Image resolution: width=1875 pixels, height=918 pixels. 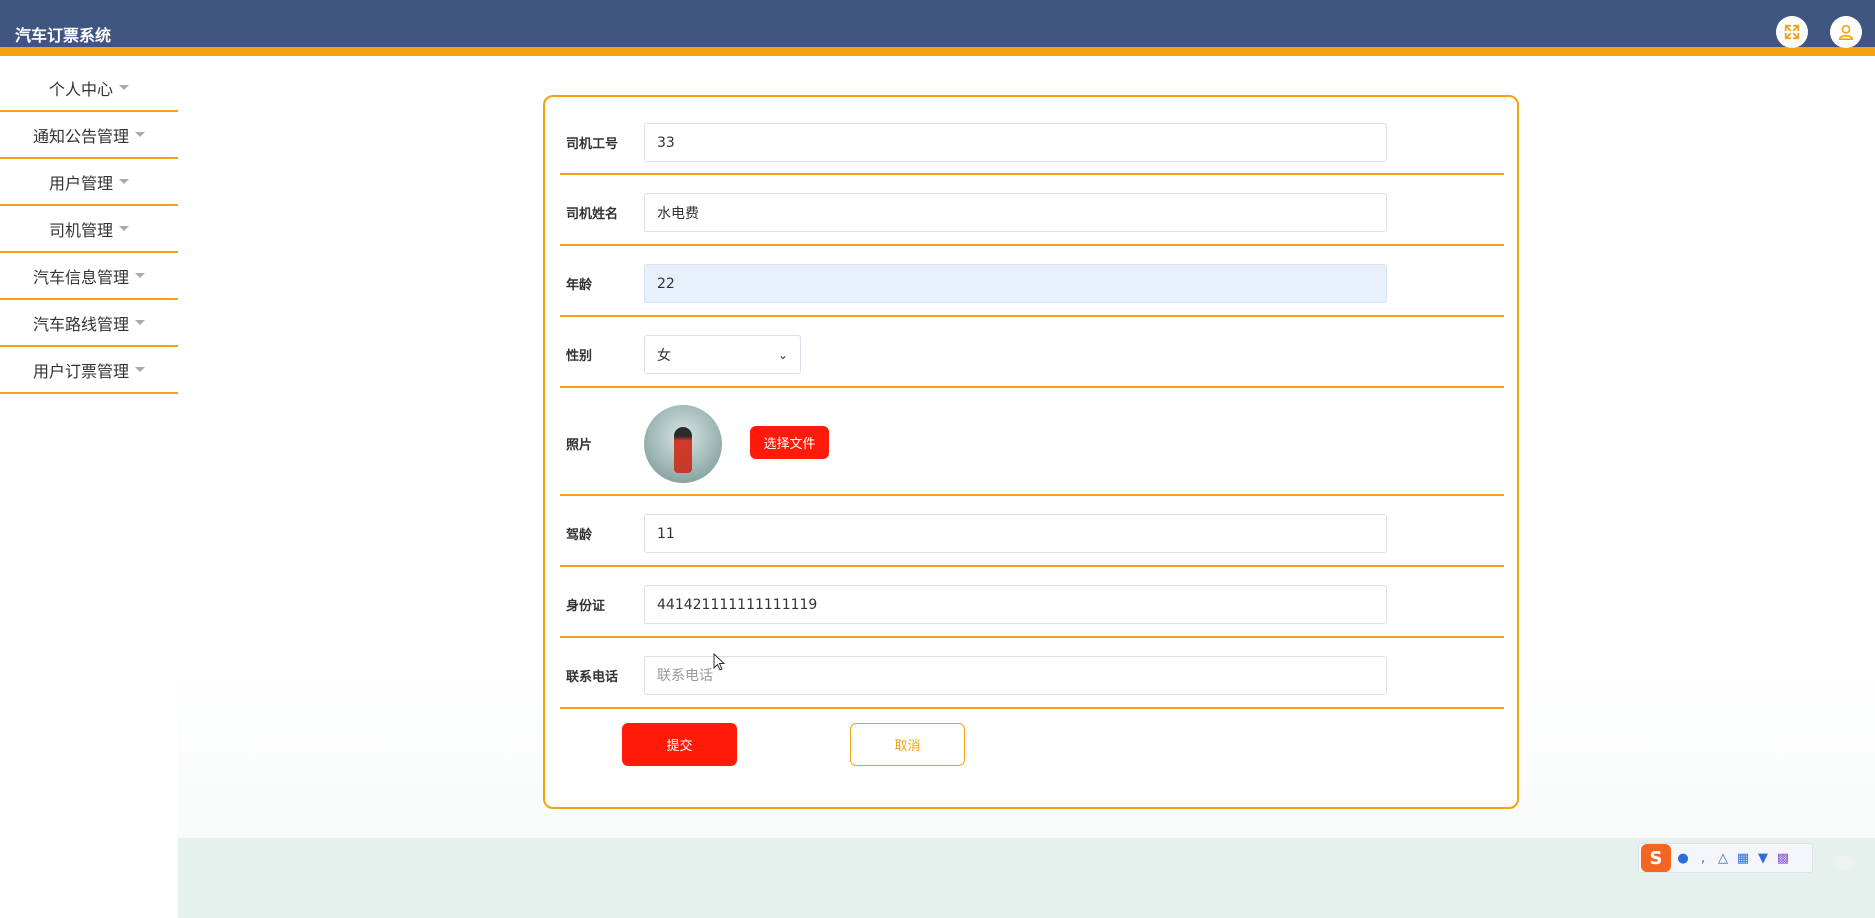 What do you see at coordinates (1015, 142) in the screenshot?
I see `driver-id-input` at bounding box center [1015, 142].